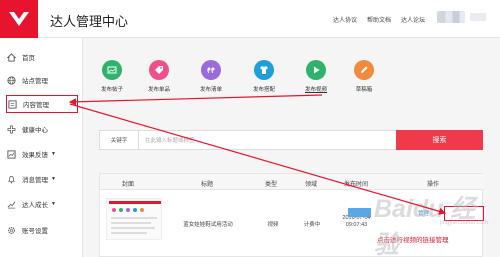  I want to click on search-input: 在此输入标题或标签, so click(277, 140).